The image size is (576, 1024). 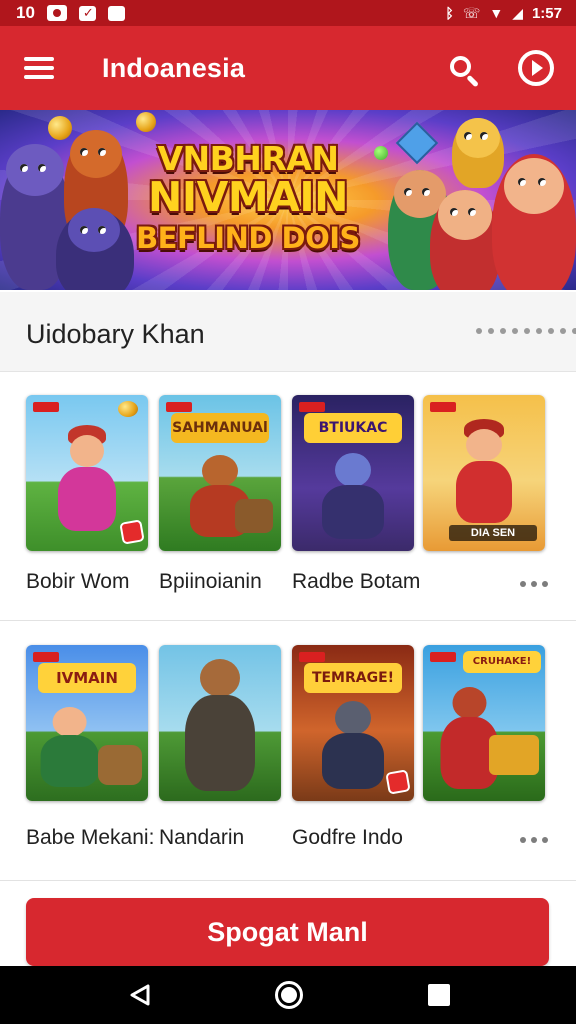 I want to click on treasure-chest-icon, so click(x=514, y=755).